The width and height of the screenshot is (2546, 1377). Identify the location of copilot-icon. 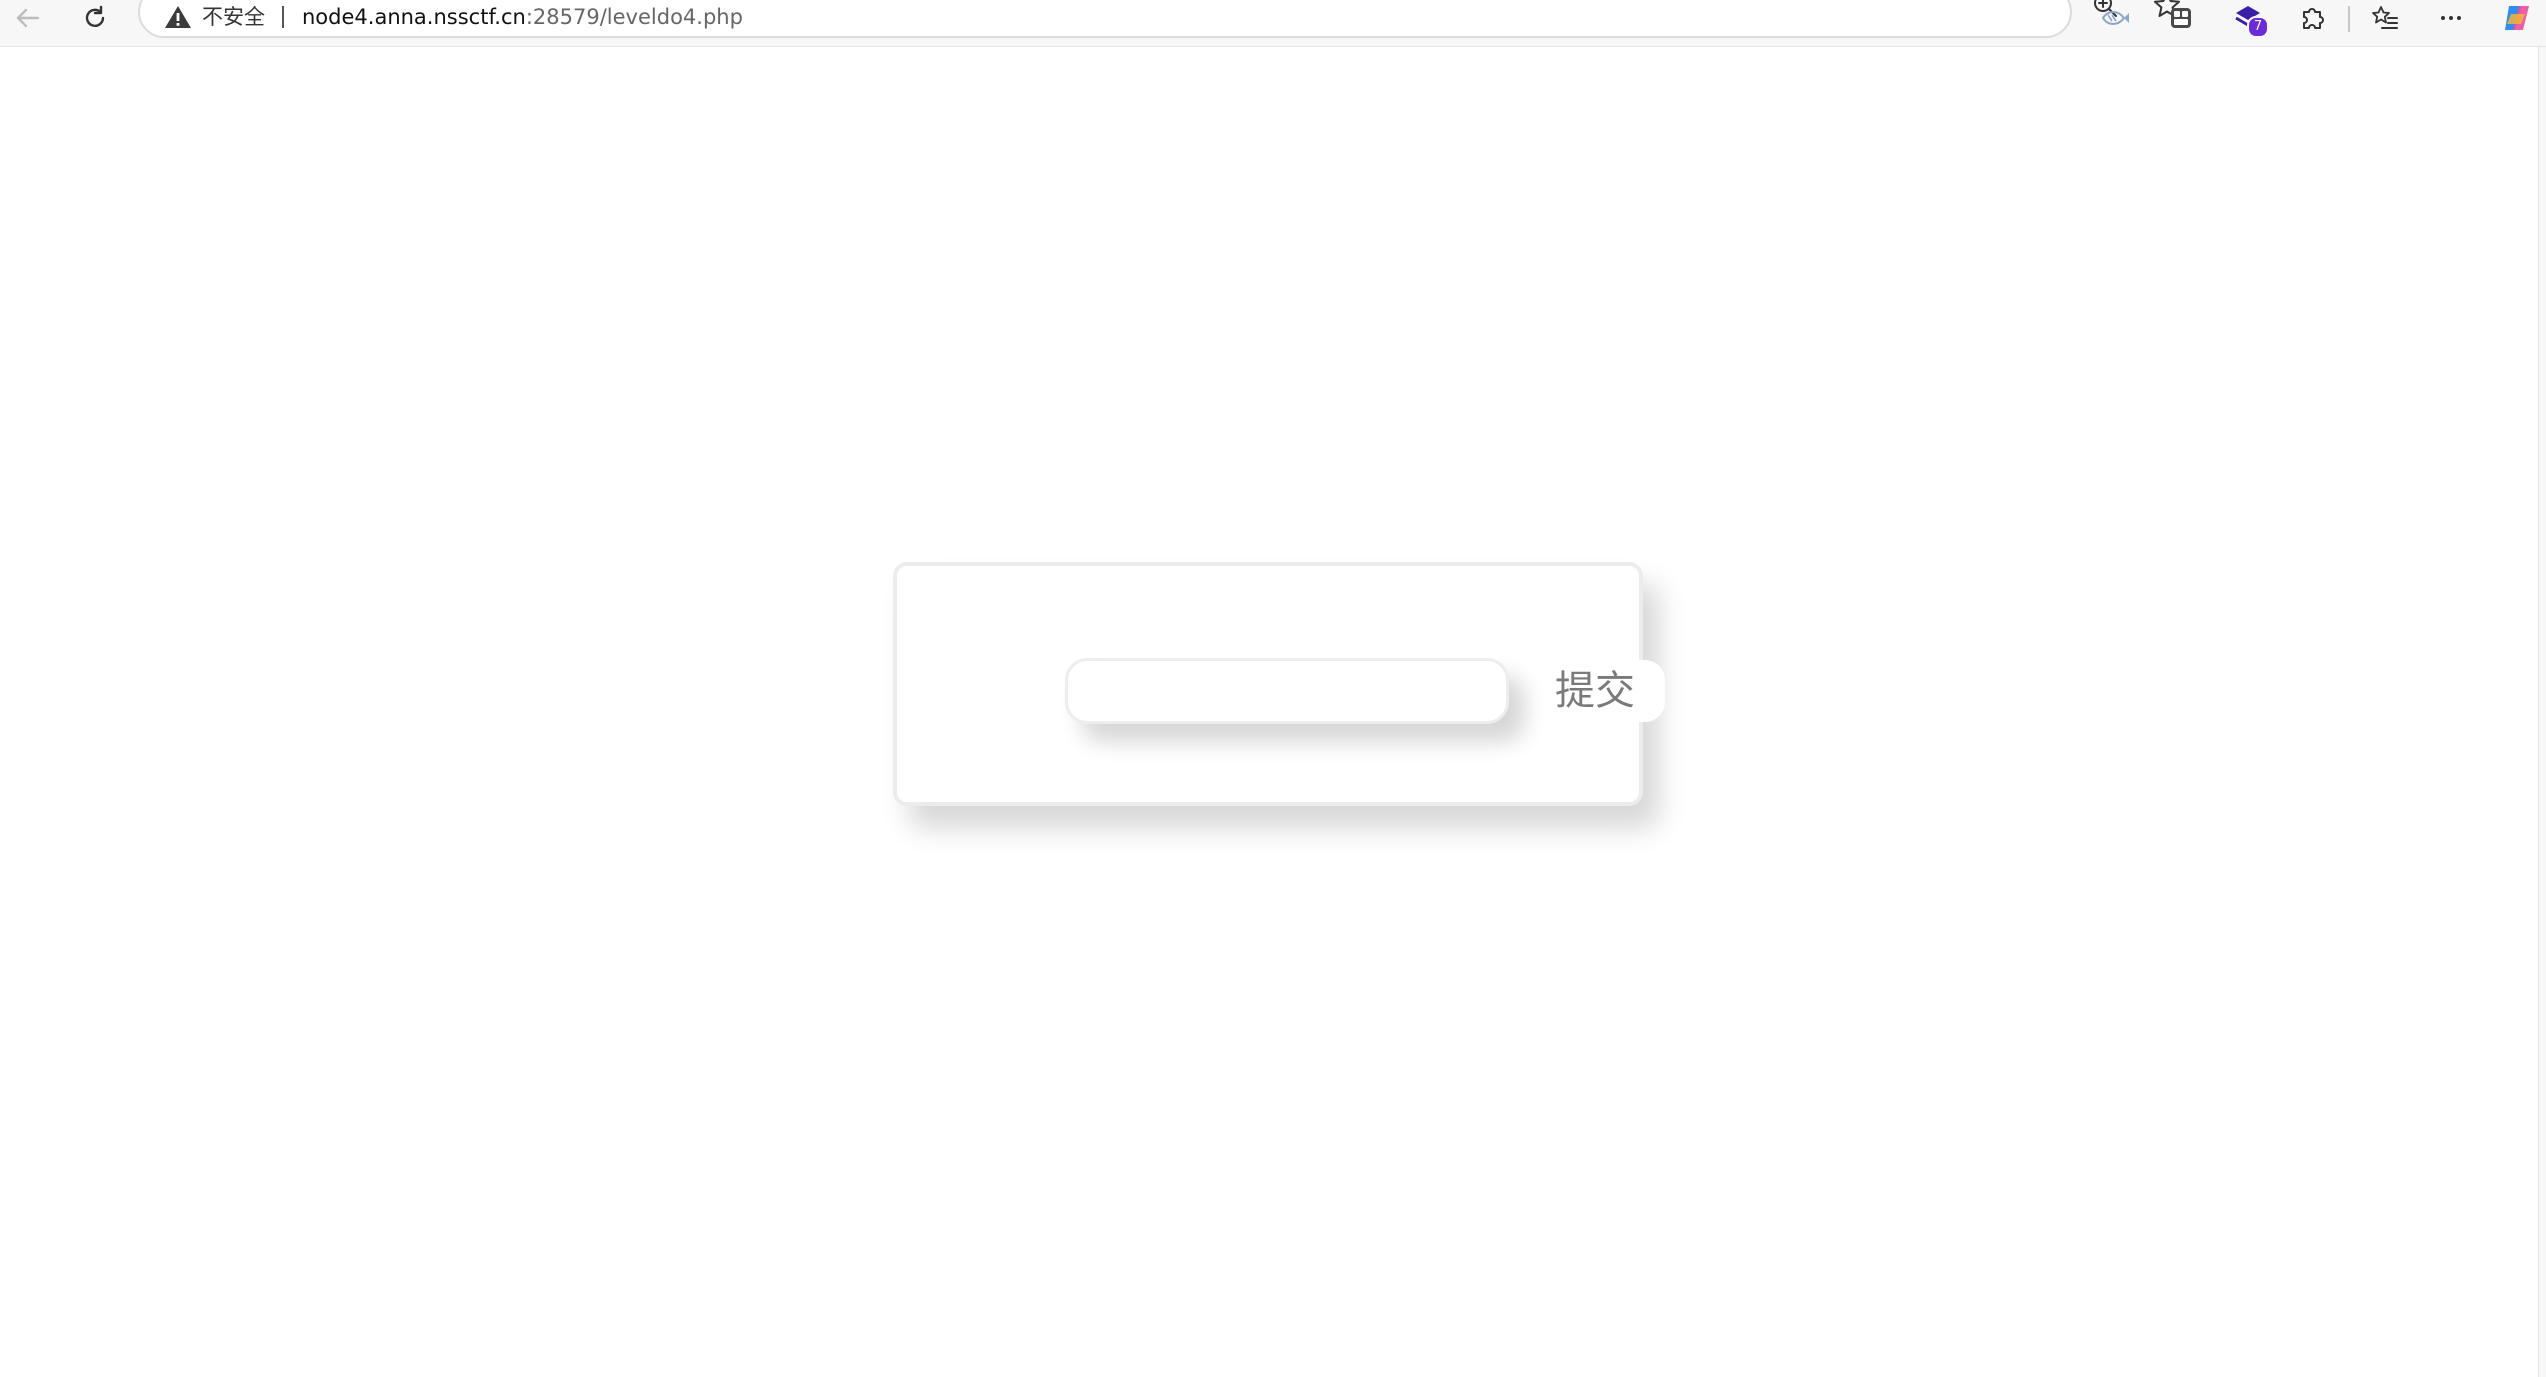
(2517, 18).